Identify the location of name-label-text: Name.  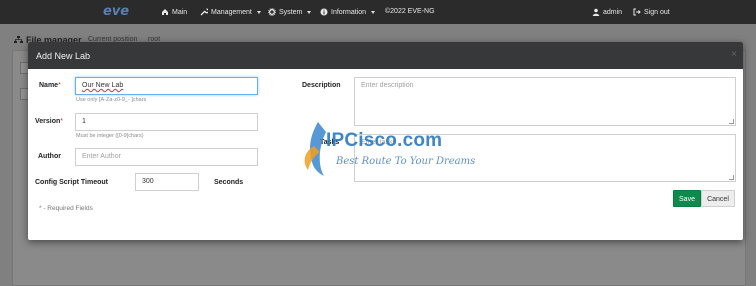
(49, 85).